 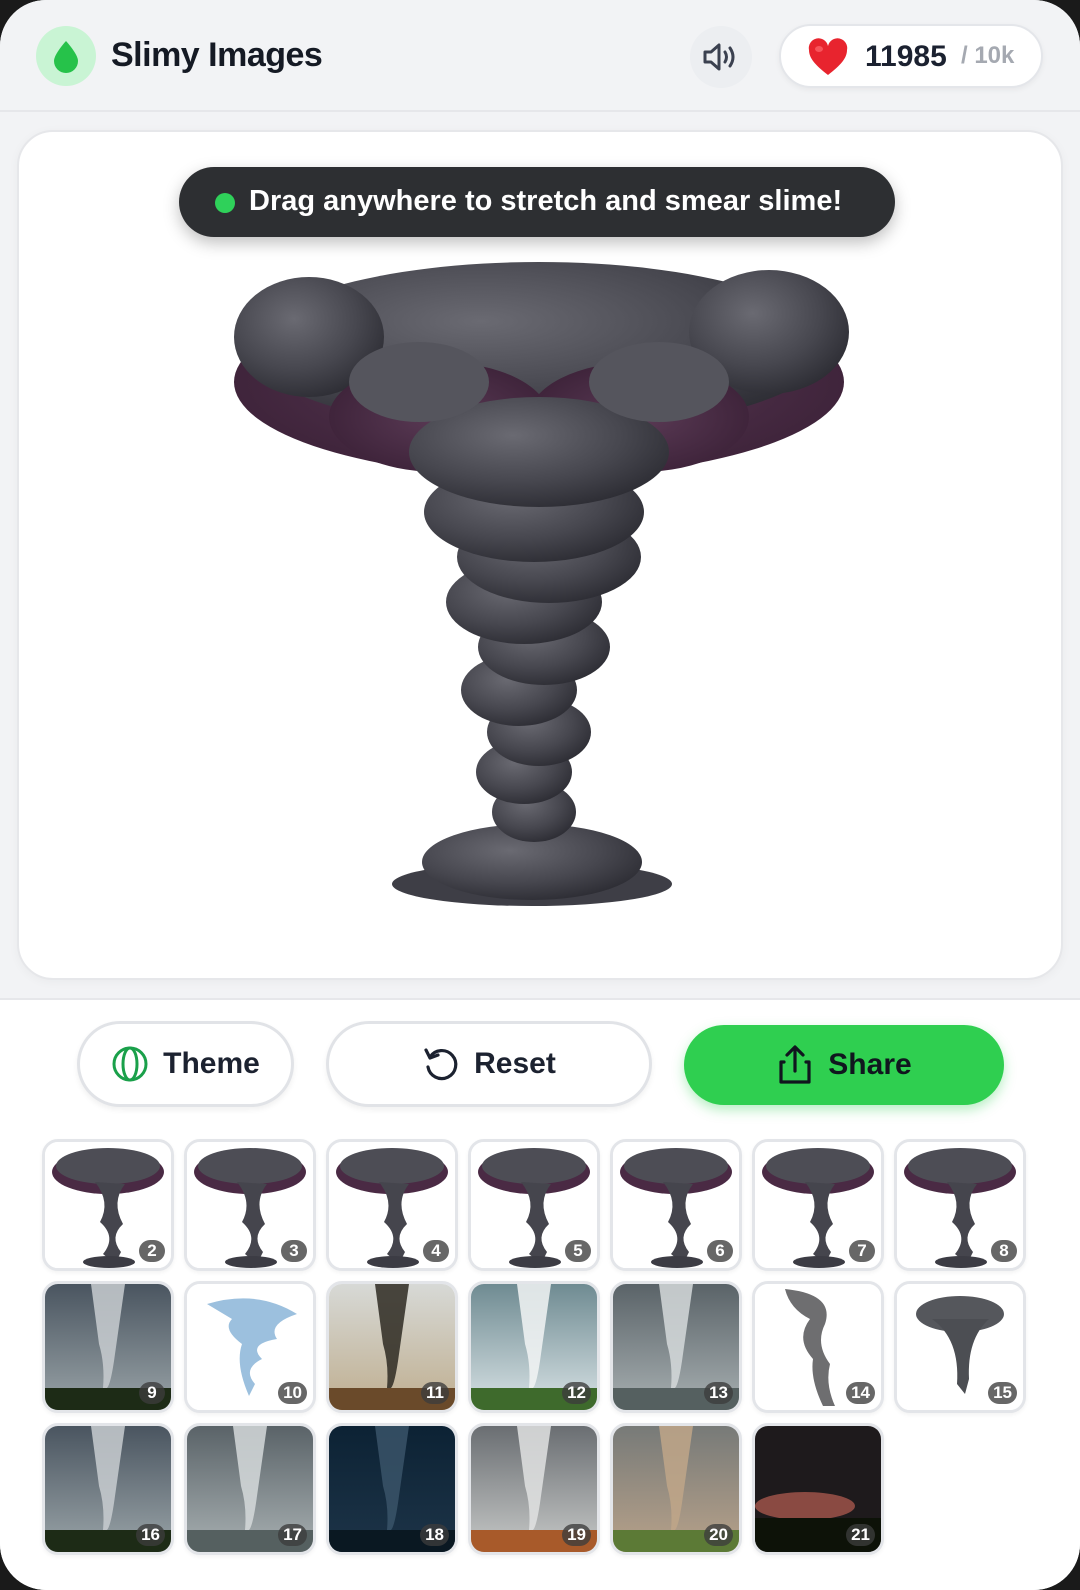 I want to click on thumbnail-number-badge: 9, so click(x=152, y=1393).